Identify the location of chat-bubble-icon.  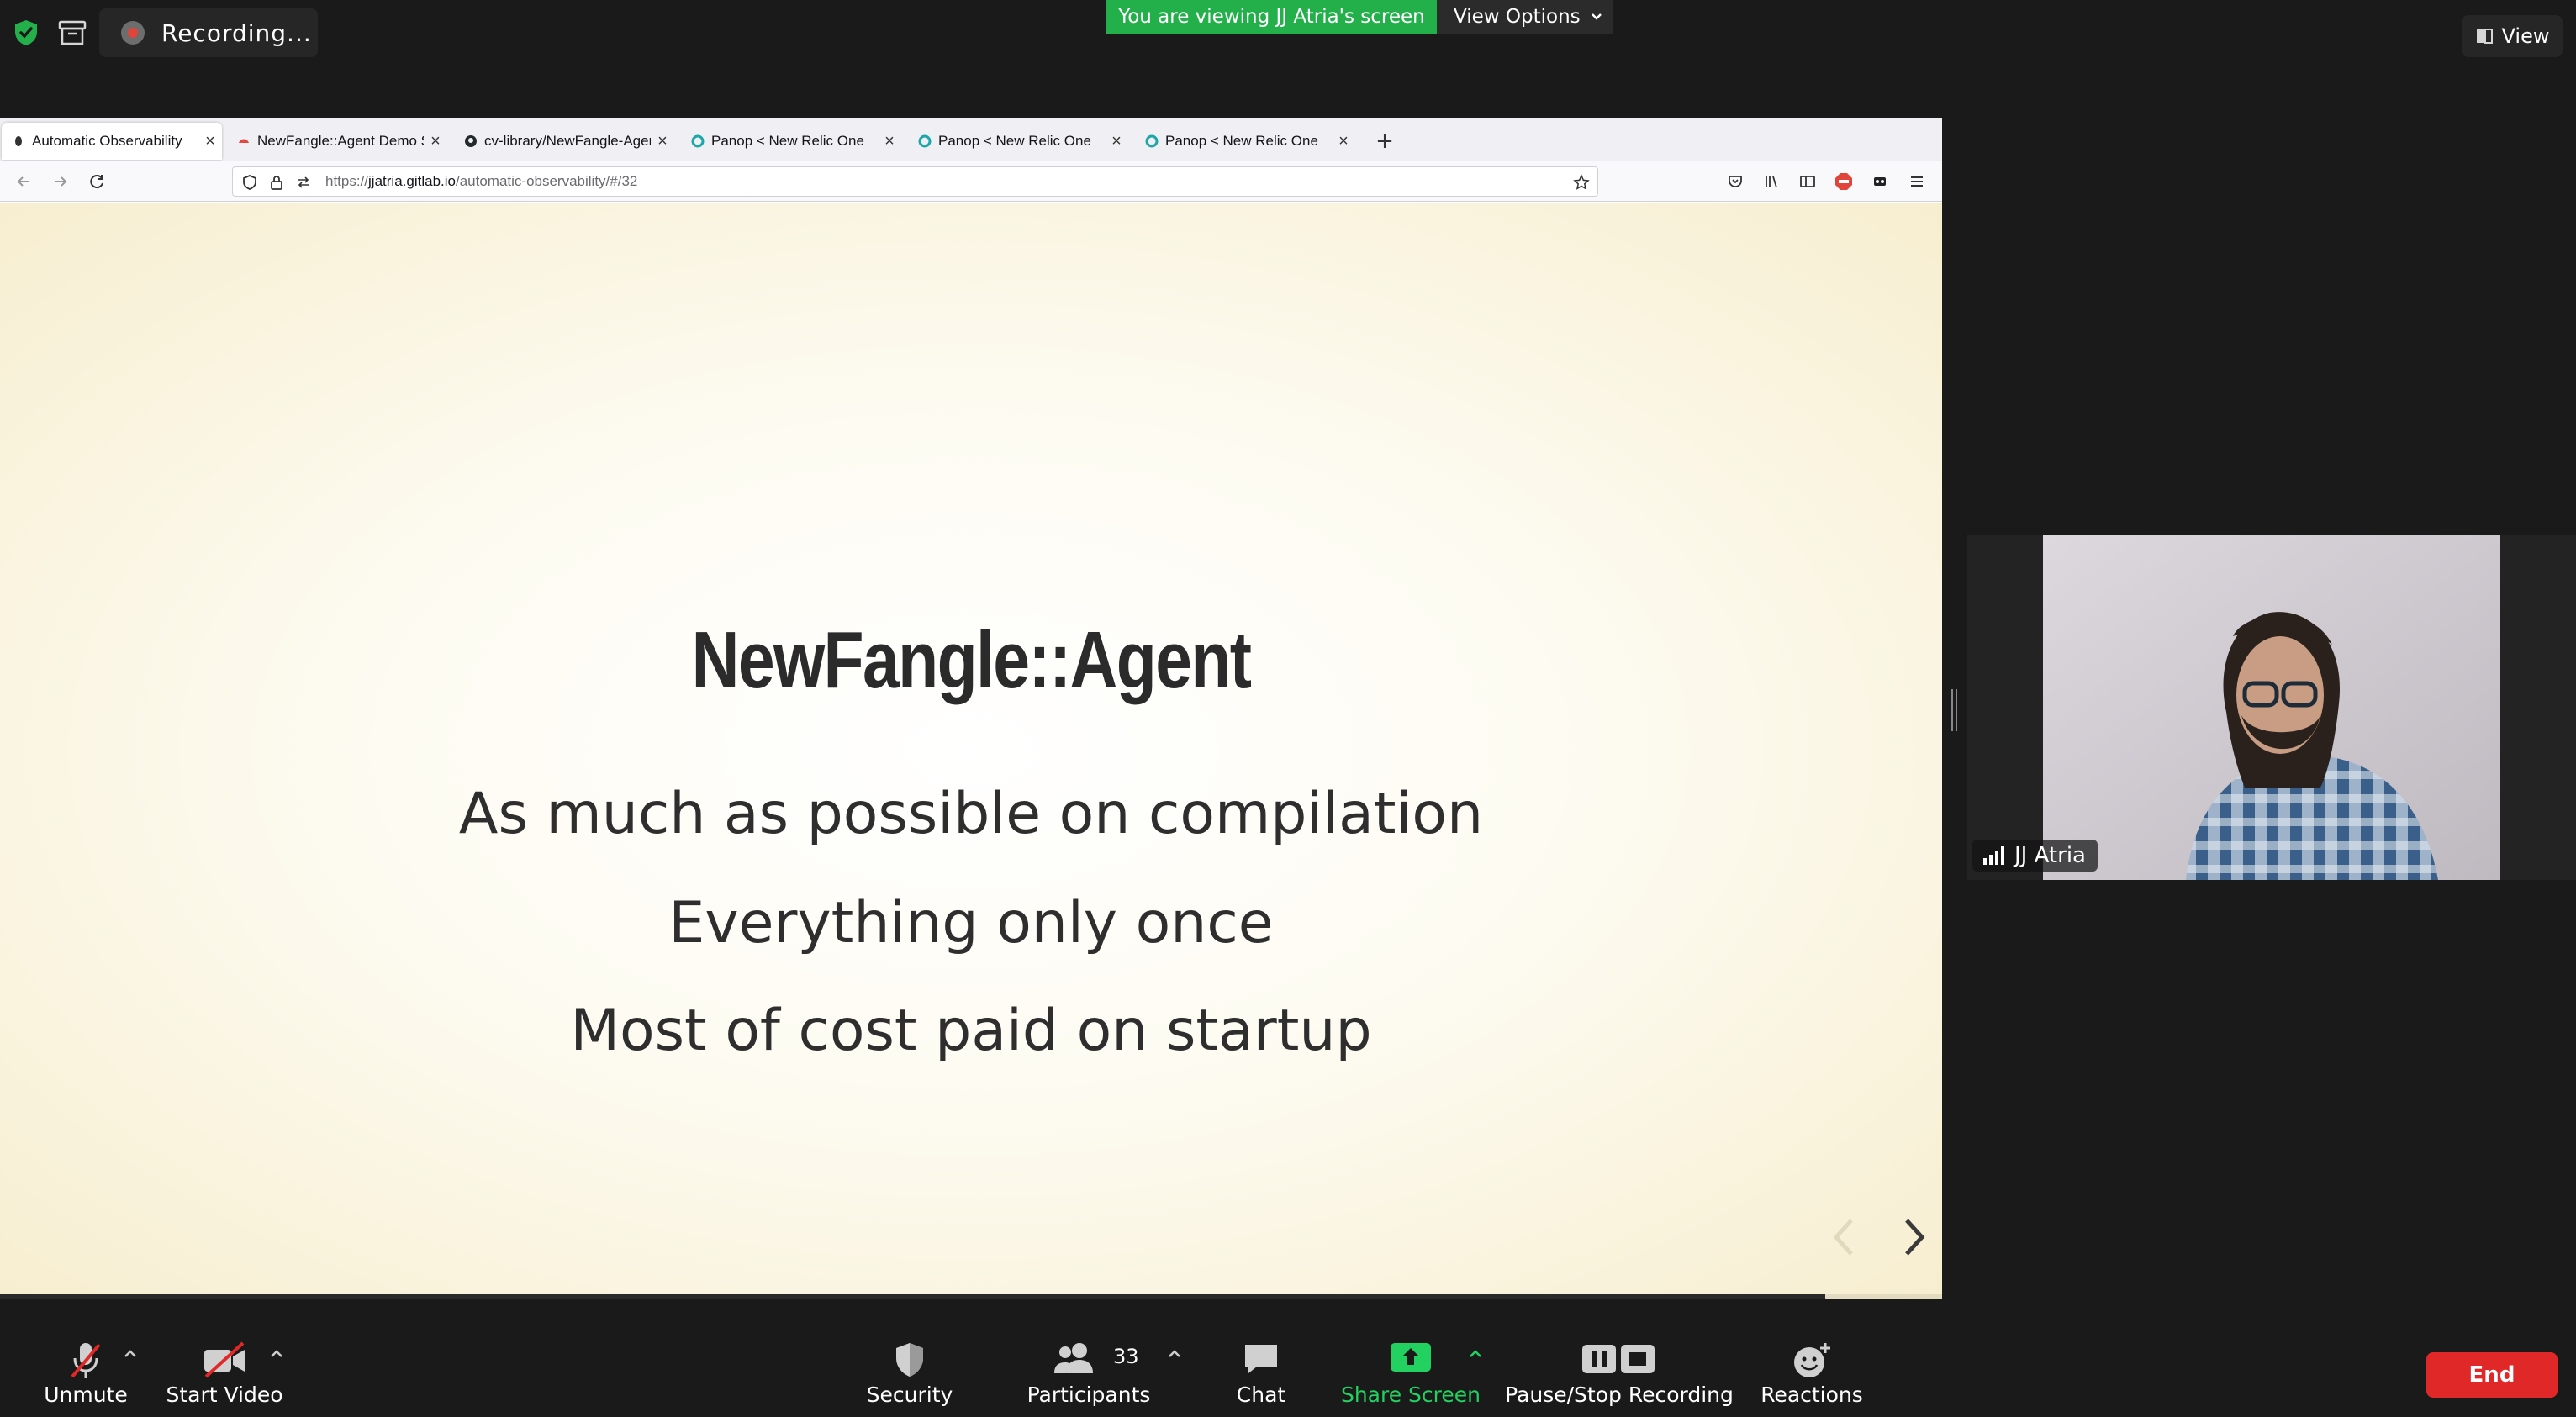
(1261, 1359).